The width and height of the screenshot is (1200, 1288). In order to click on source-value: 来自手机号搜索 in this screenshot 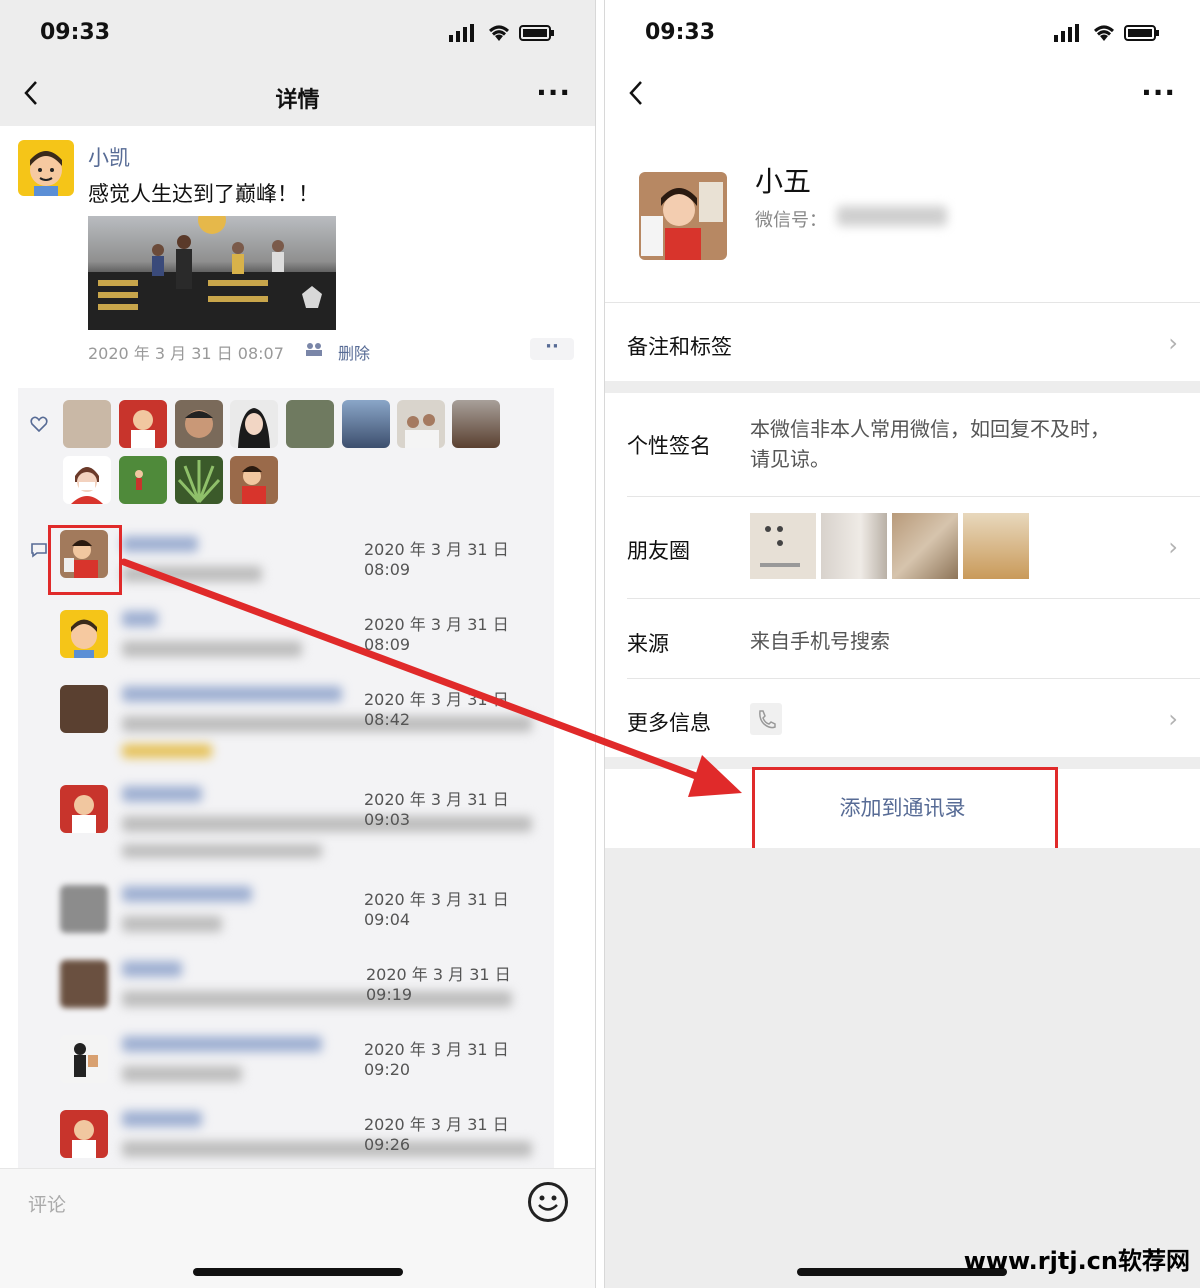, I will do `click(820, 641)`.